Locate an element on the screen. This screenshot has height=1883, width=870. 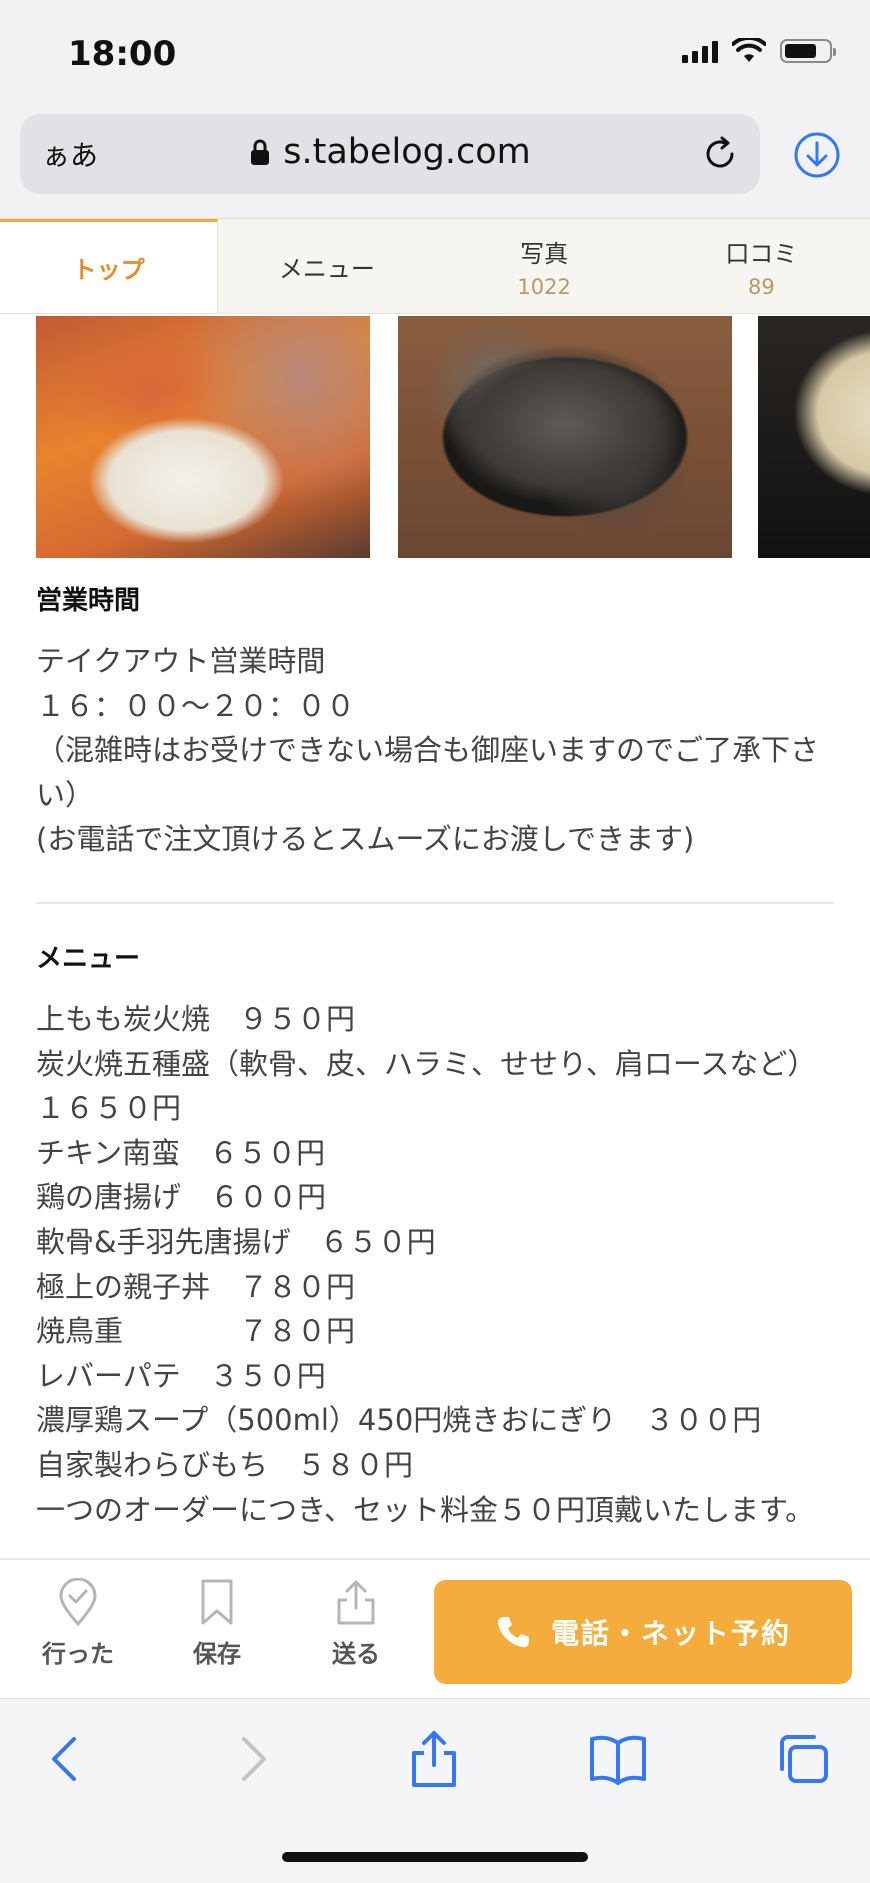
hours-line: テイクアウト営業時間 is located at coordinates (181, 661).